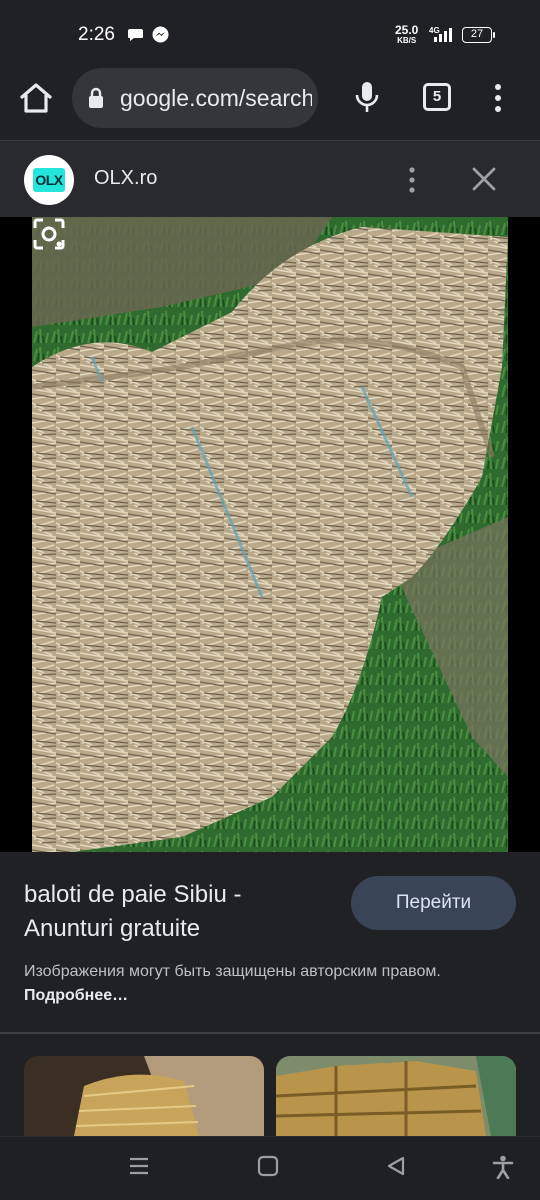 This screenshot has width=540, height=1200. I want to click on home-circle-icon, so click(268, 1166).